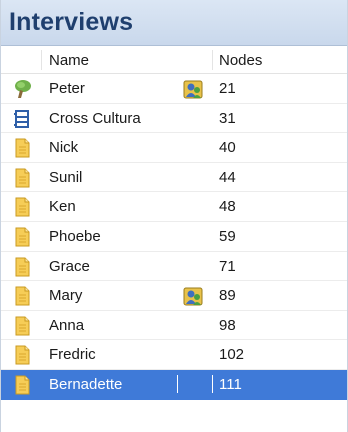 The width and height of the screenshot is (348, 432). What do you see at coordinates (66, 296) in the screenshot?
I see `row-name: Mary` at bounding box center [66, 296].